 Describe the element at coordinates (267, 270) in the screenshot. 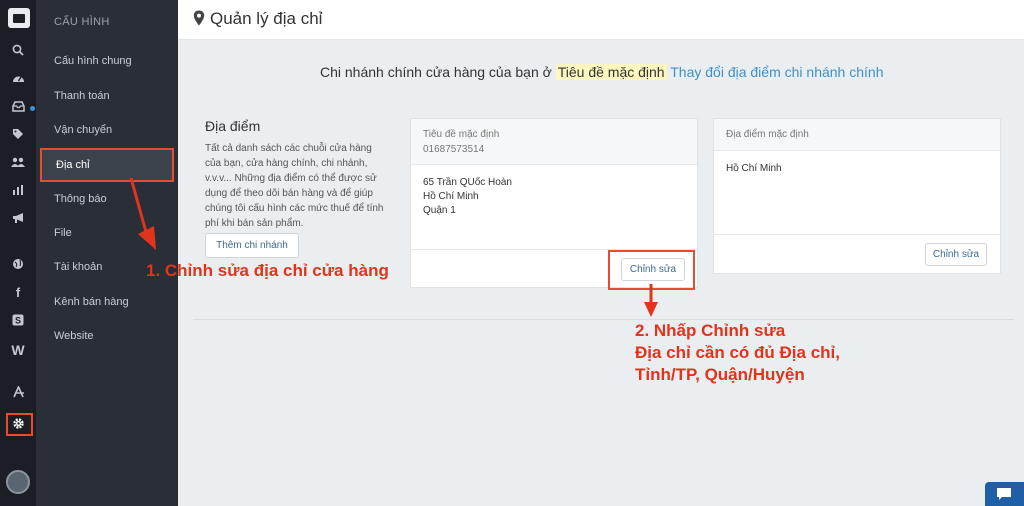

I see `annotation-step1: 1. Chỉnh sửa địa chỉ cửa hàng` at that location.